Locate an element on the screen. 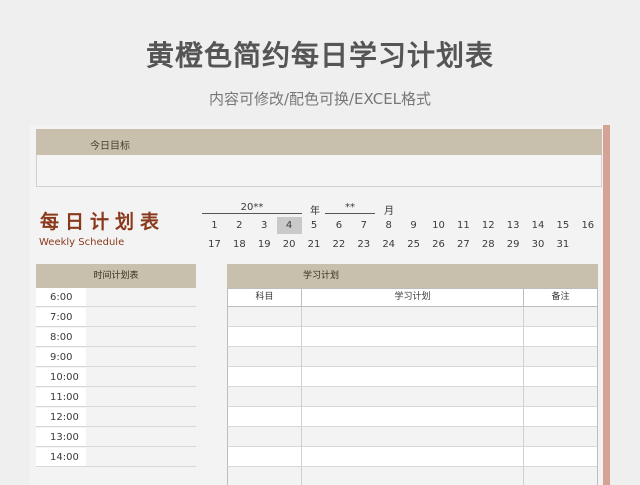 This screenshot has height=485, width=640. time-label: 11:00 is located at coordinates (61, 397).